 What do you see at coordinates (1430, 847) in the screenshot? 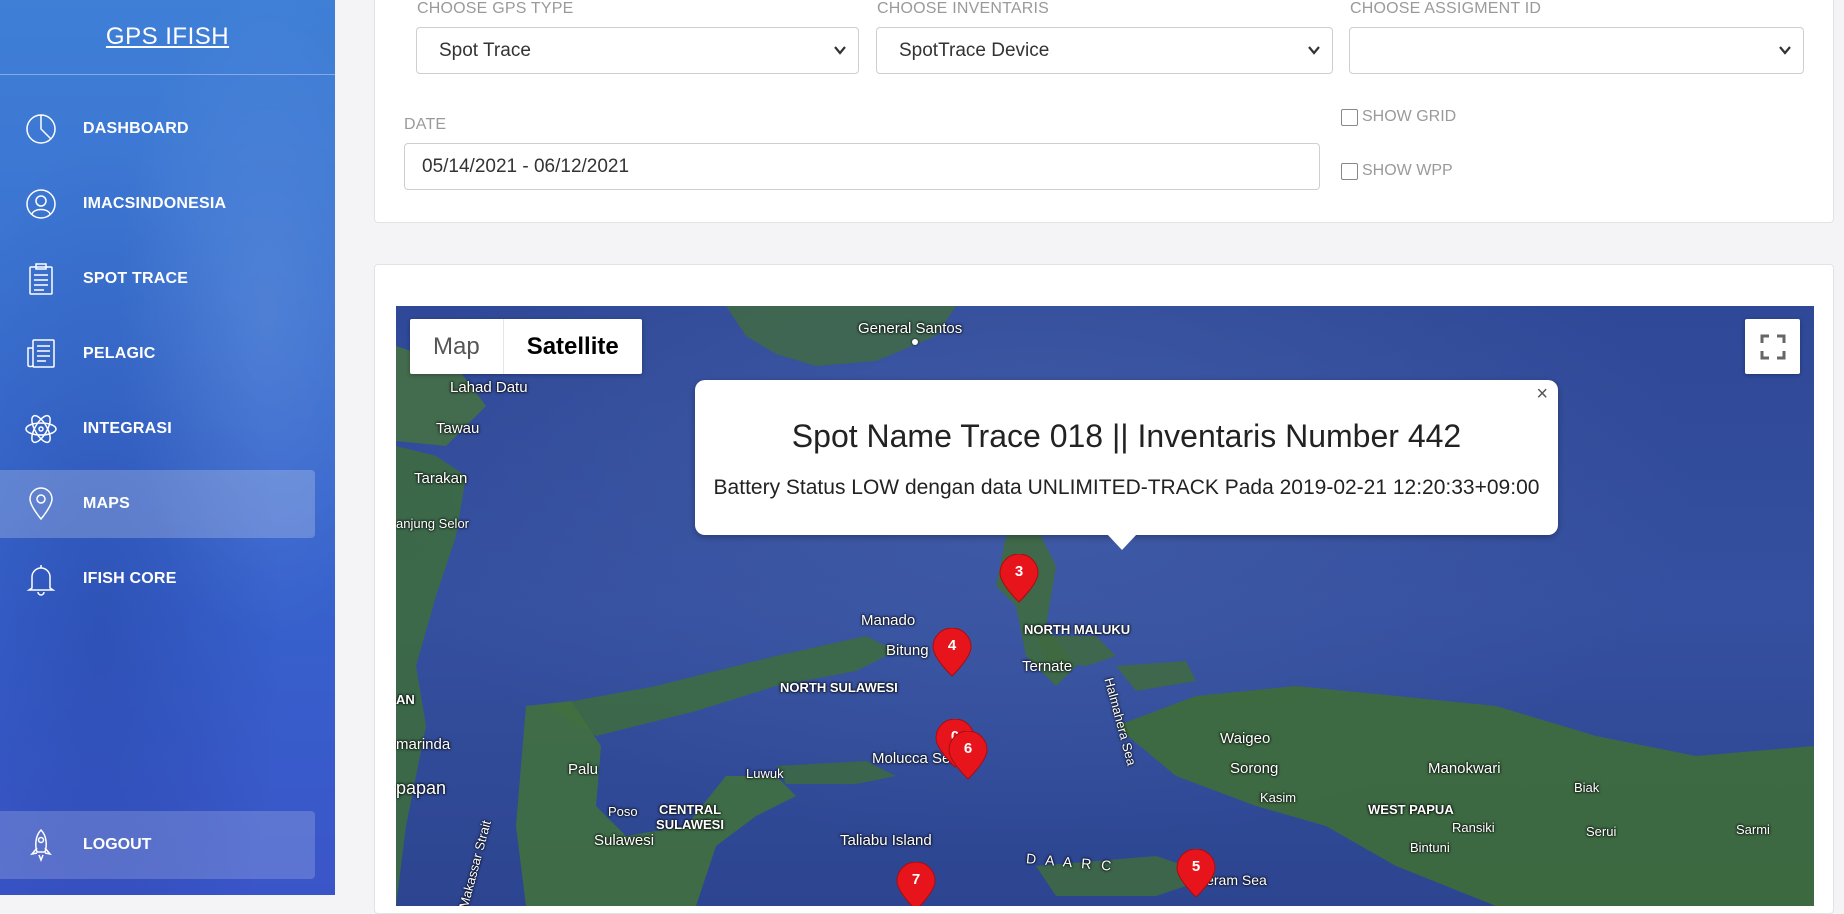
I see `place-label: Bintuni` at bounding box center [1430, 847].